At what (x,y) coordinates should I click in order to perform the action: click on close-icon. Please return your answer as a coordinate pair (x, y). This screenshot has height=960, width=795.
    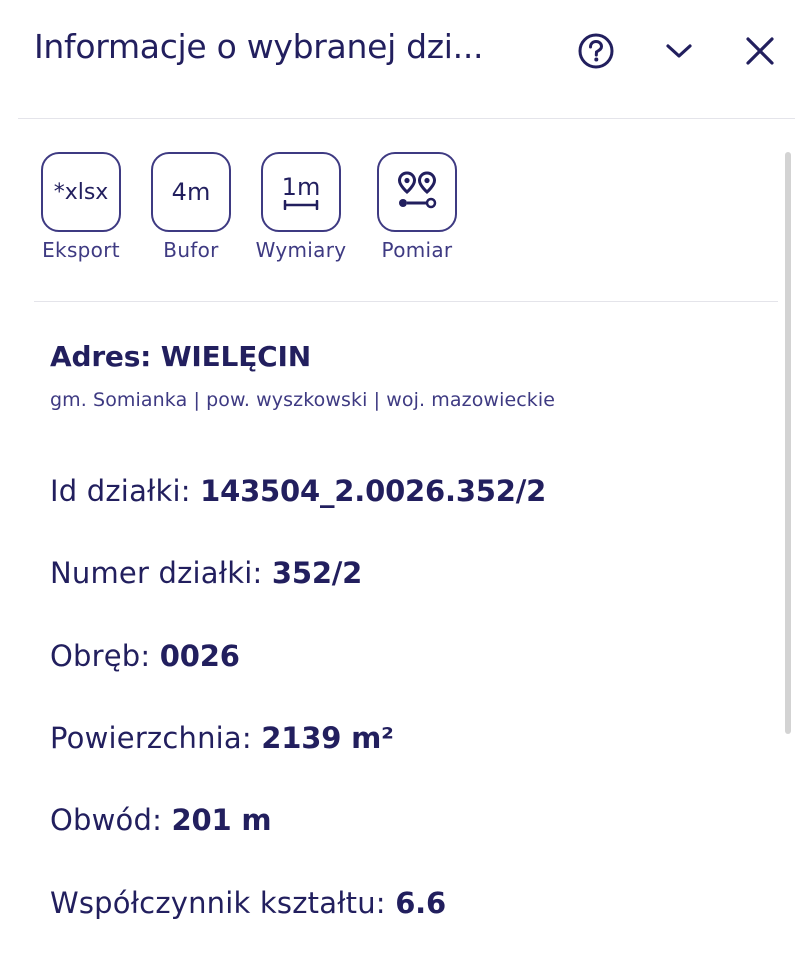
    Looking at the image, I should click on (760, 51).